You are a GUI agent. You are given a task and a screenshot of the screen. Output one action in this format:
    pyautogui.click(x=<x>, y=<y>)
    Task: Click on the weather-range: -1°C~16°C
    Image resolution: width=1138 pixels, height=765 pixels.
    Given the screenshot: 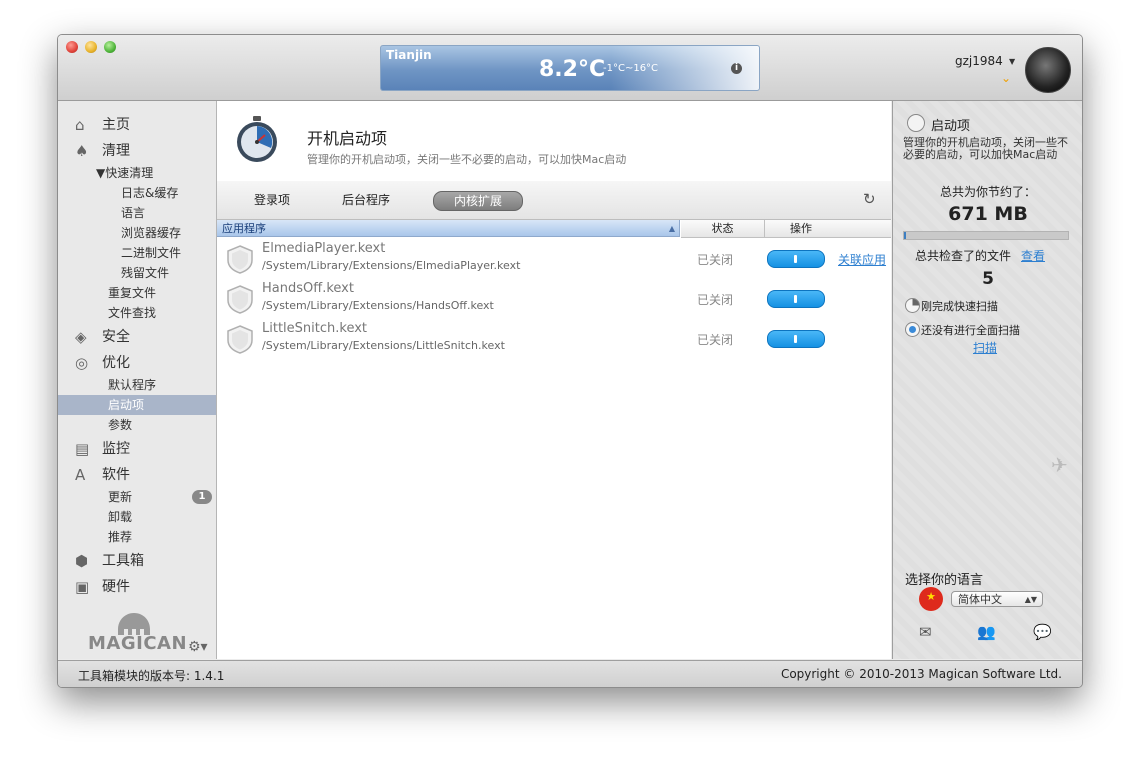 What is the action you would take?
    pyautogui.click(x=631, y=68)
    